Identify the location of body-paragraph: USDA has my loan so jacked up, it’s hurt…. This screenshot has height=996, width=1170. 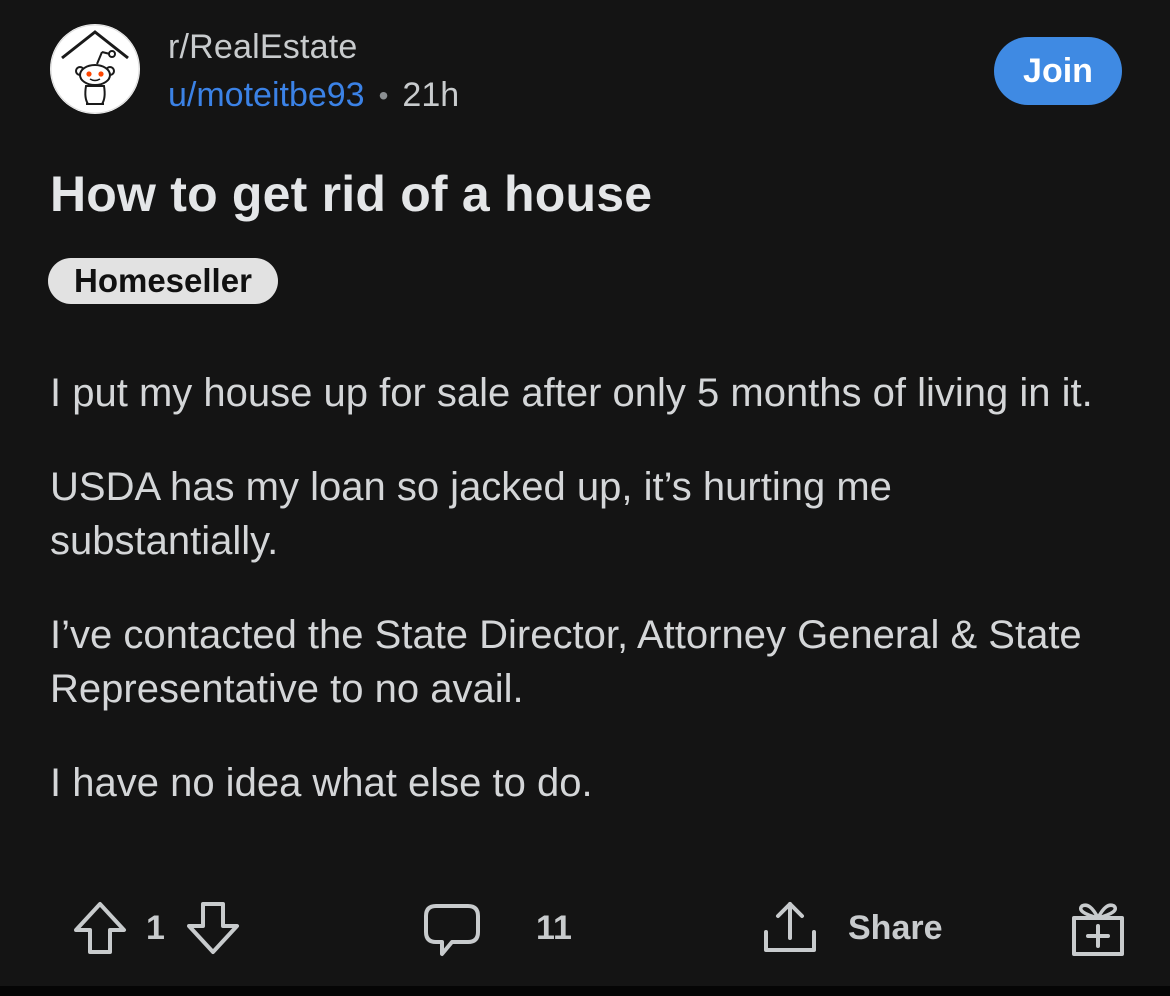
(471, 514).